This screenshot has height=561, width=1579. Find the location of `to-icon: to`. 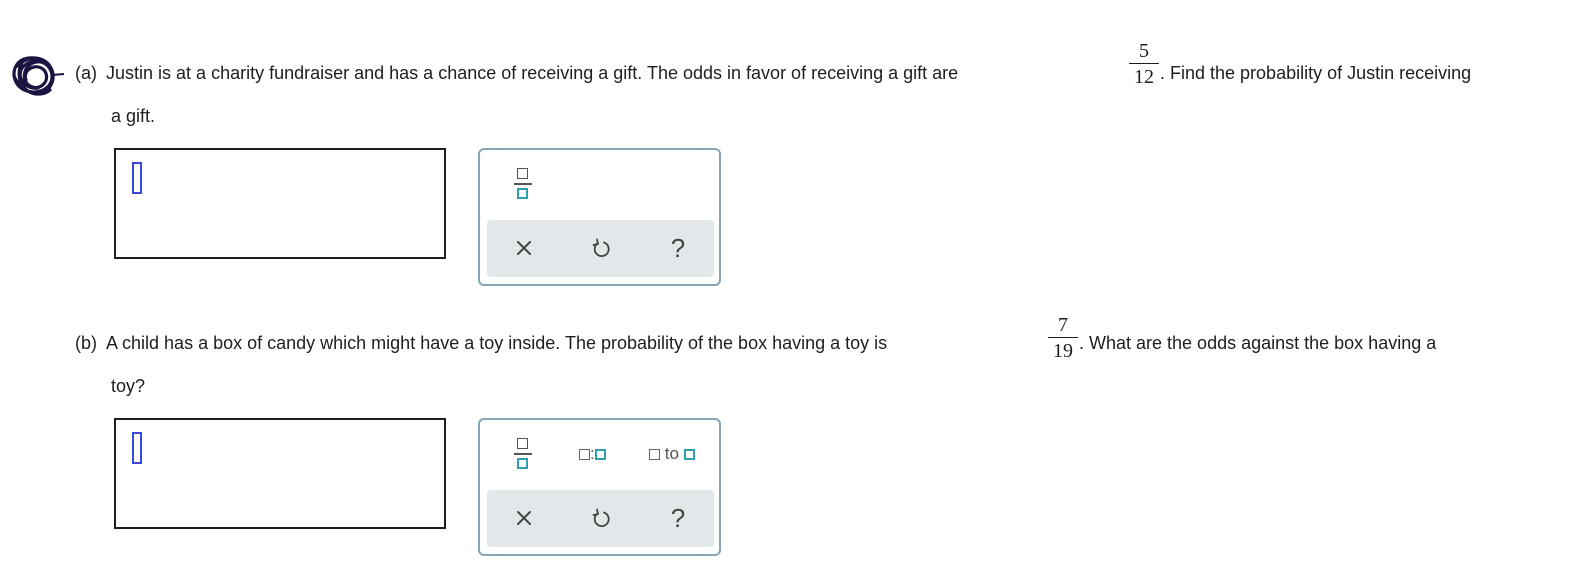

to-icon: to is located at coordinates (672, 454).